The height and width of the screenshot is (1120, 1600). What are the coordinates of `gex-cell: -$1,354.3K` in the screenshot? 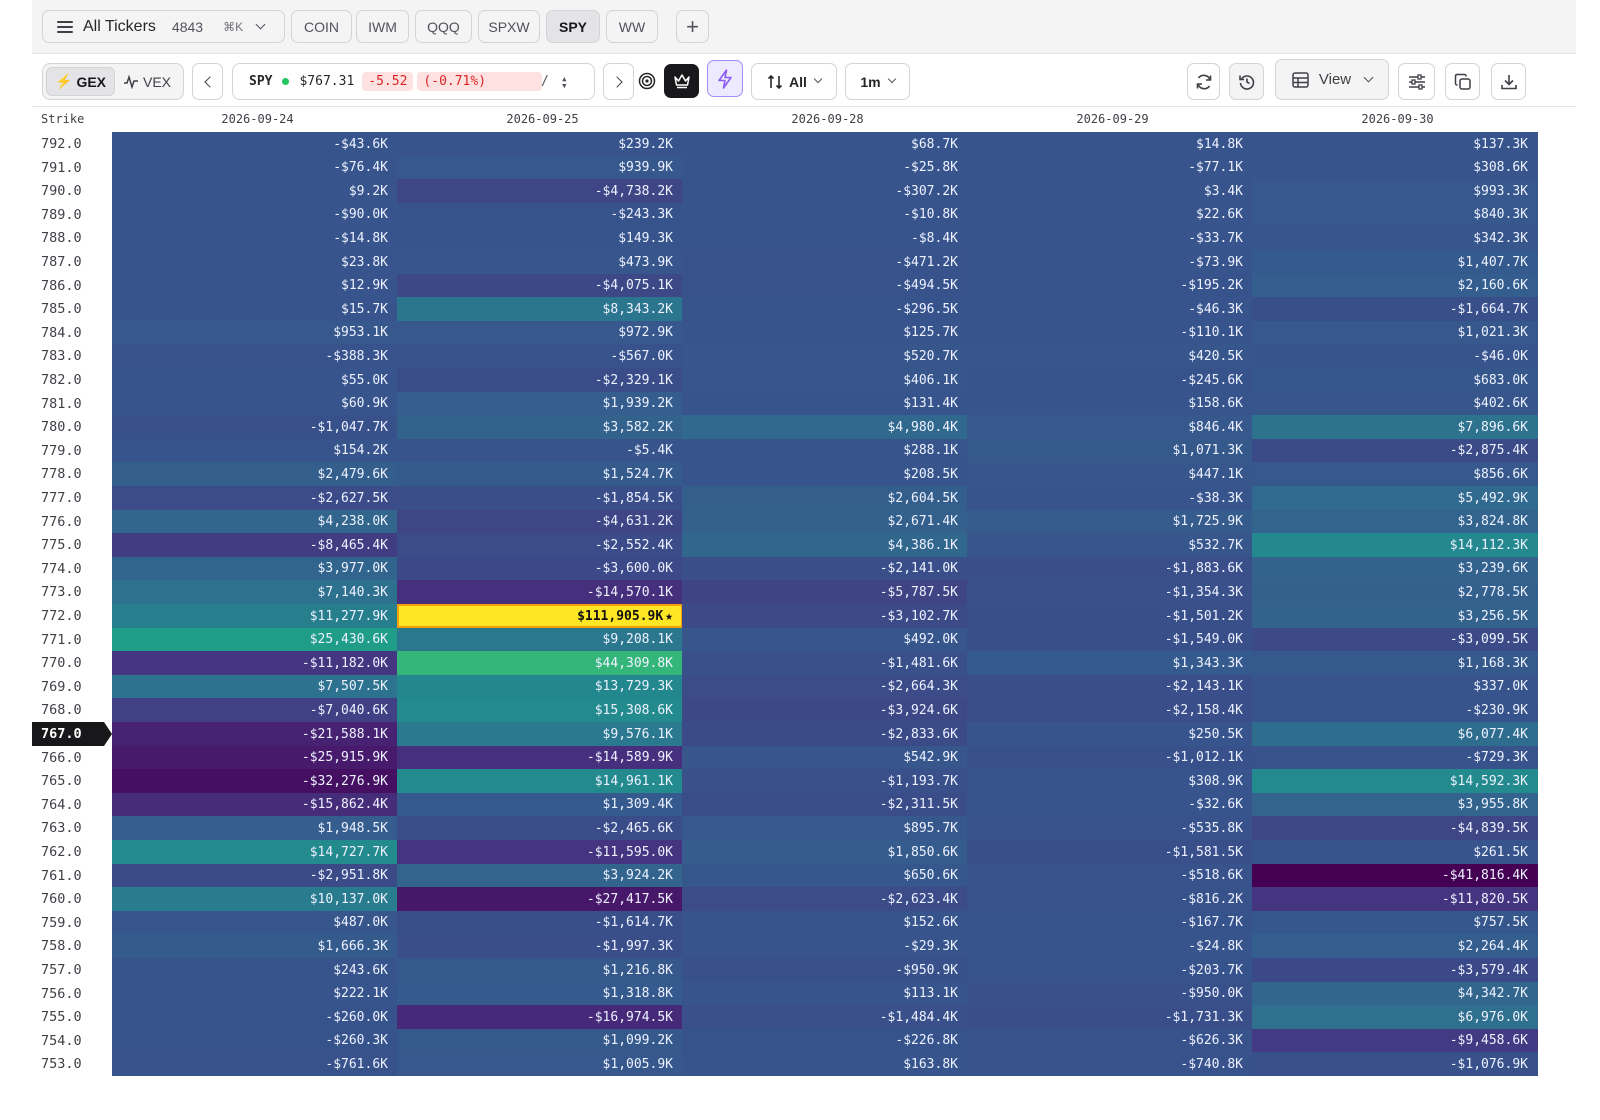 It's located at (1110, 592).